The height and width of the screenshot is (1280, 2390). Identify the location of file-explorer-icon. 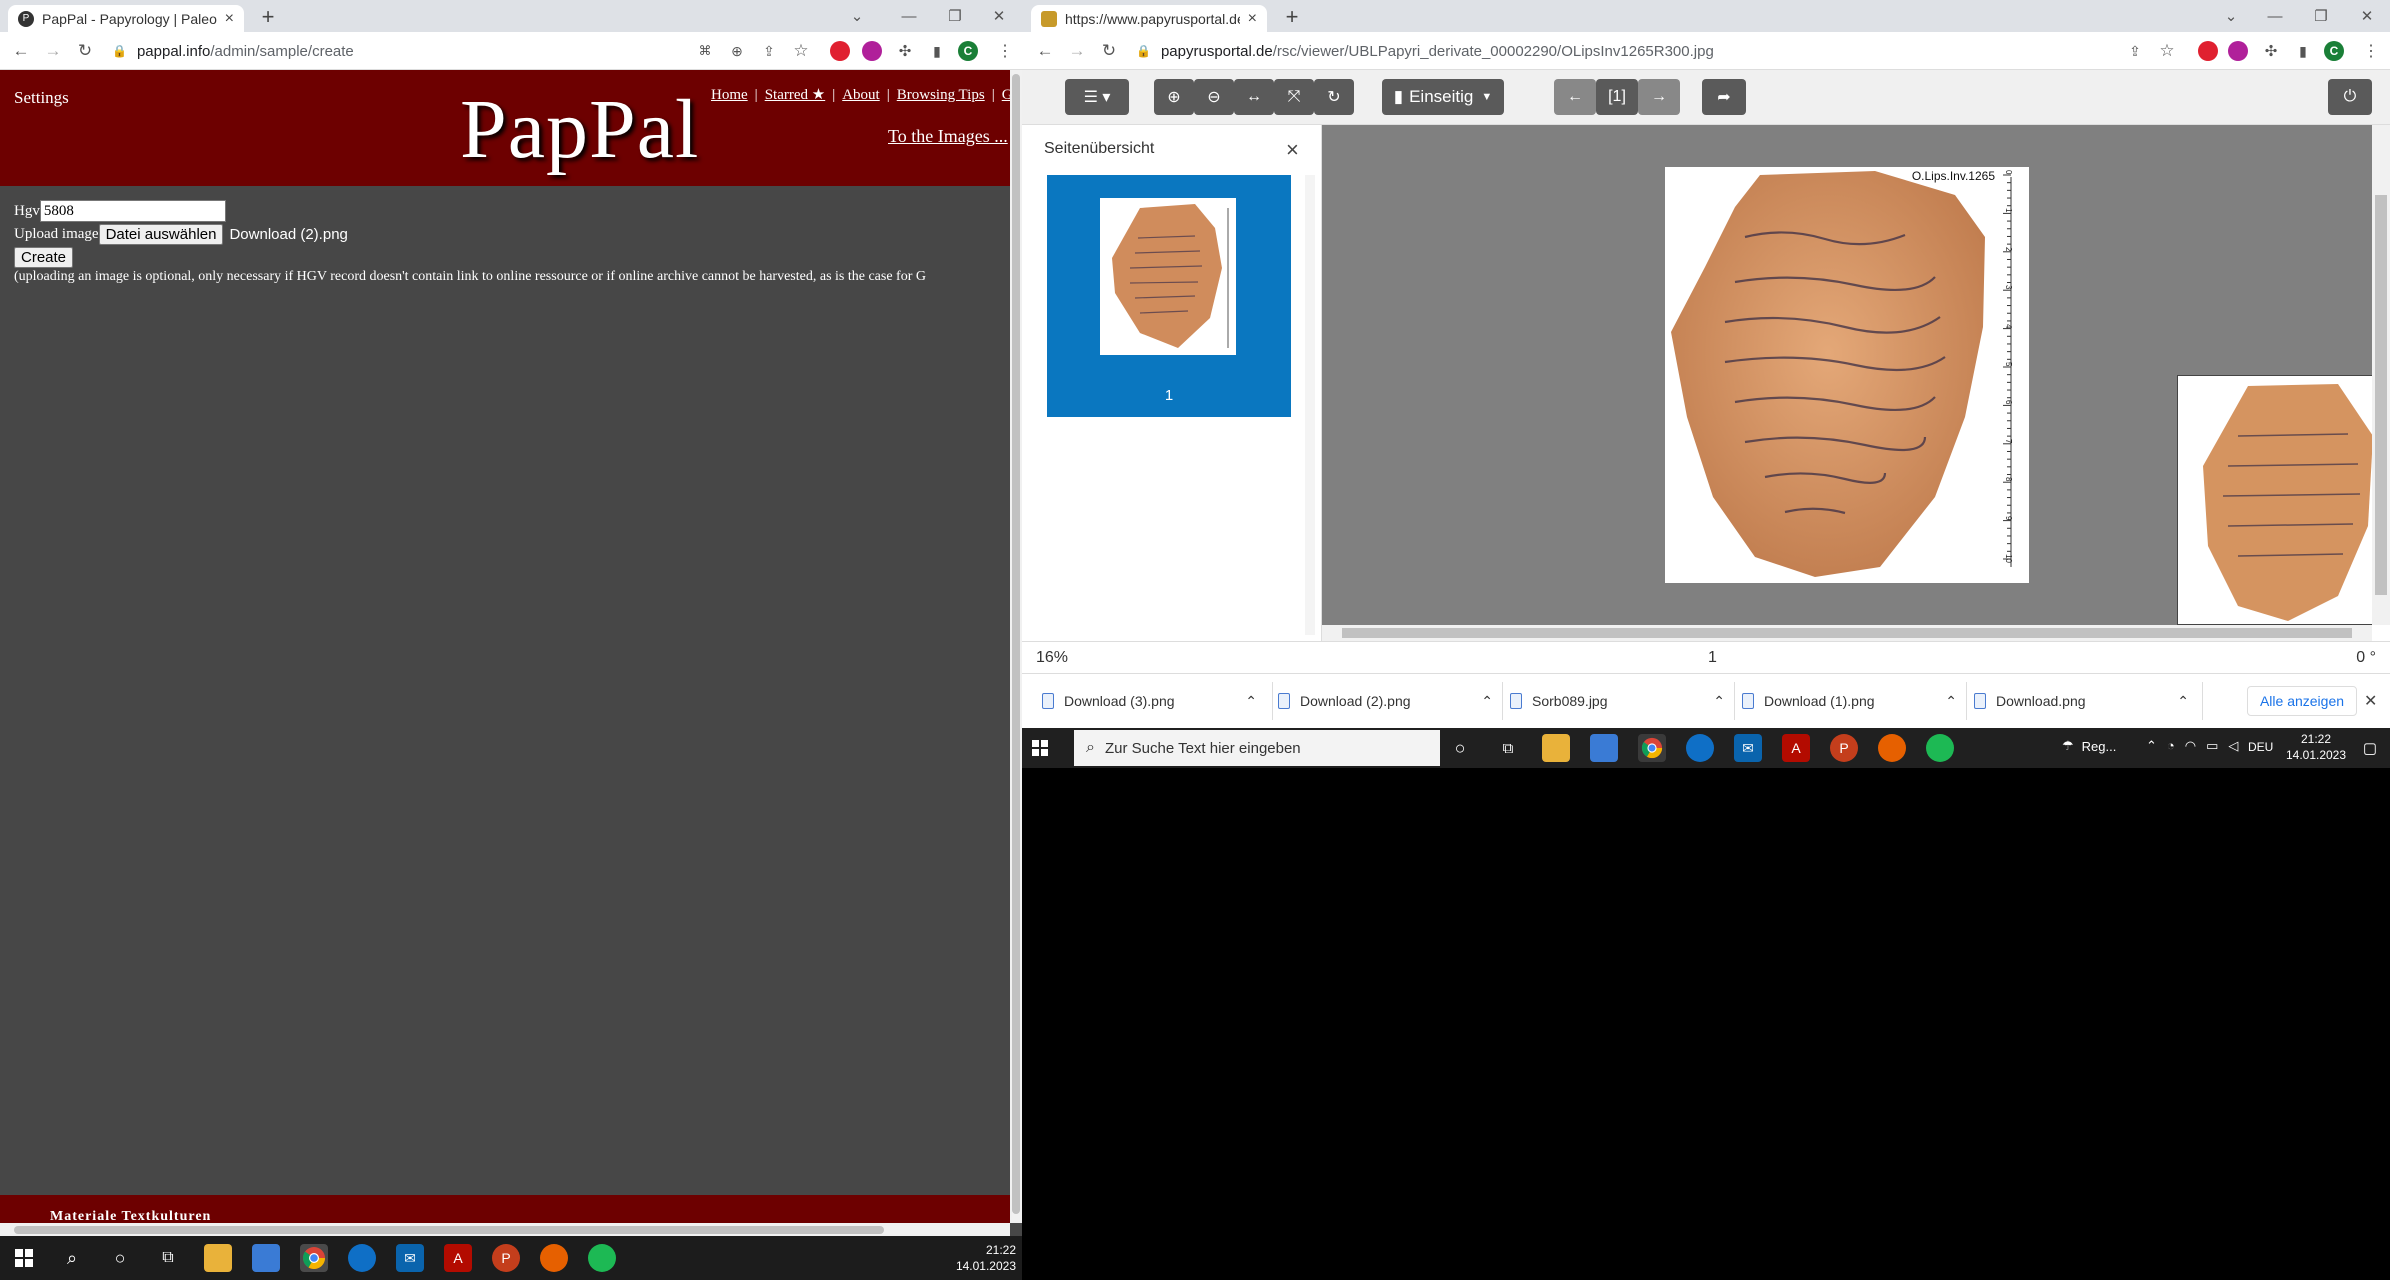
(218, 1258).